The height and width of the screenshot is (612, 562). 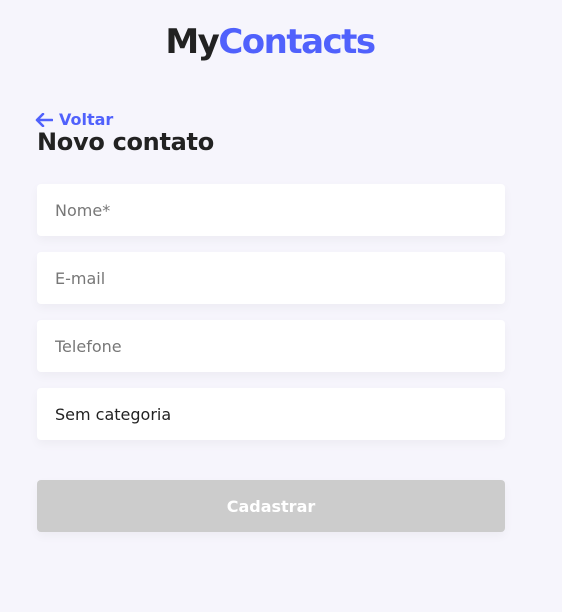 What do you see at coordinates (44, 119) in the screenshot?
I see `arrow-left-icon` at bounding box center [44, 119].